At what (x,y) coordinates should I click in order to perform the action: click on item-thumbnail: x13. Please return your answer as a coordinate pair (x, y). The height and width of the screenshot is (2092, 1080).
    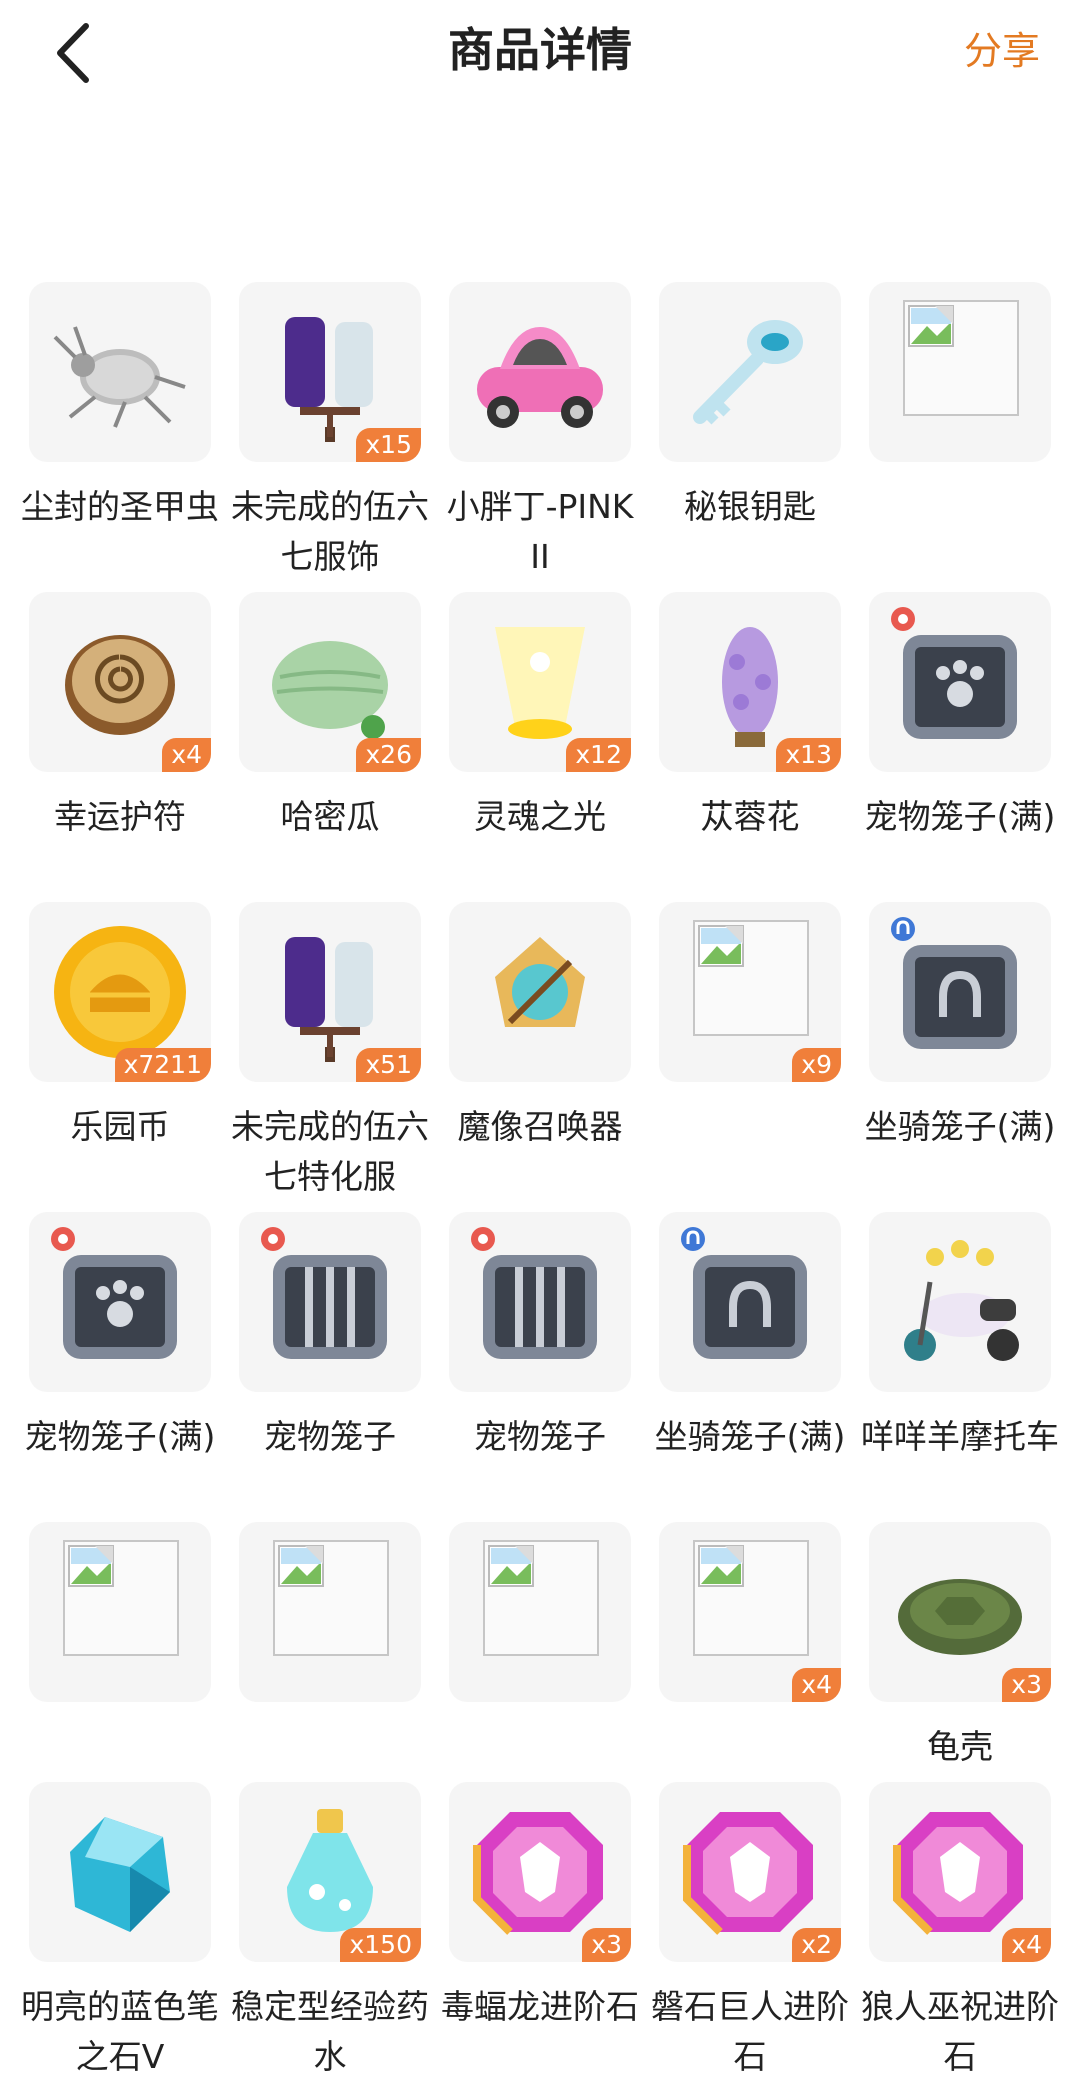
    Looking at the image, I should click on (750, 682).